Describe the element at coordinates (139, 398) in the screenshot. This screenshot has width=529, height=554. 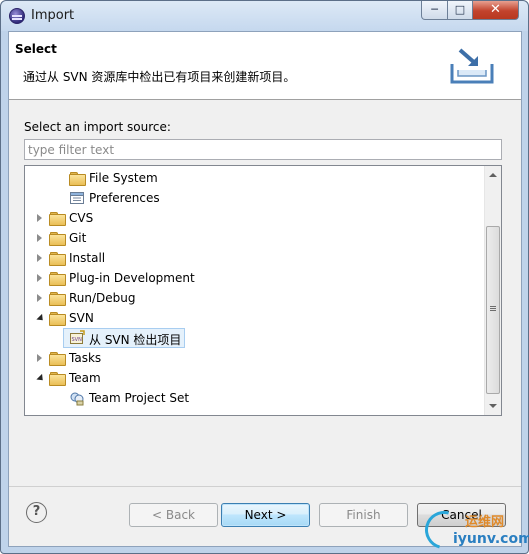
I see `tree-item-label: Team Project Set` at that location.